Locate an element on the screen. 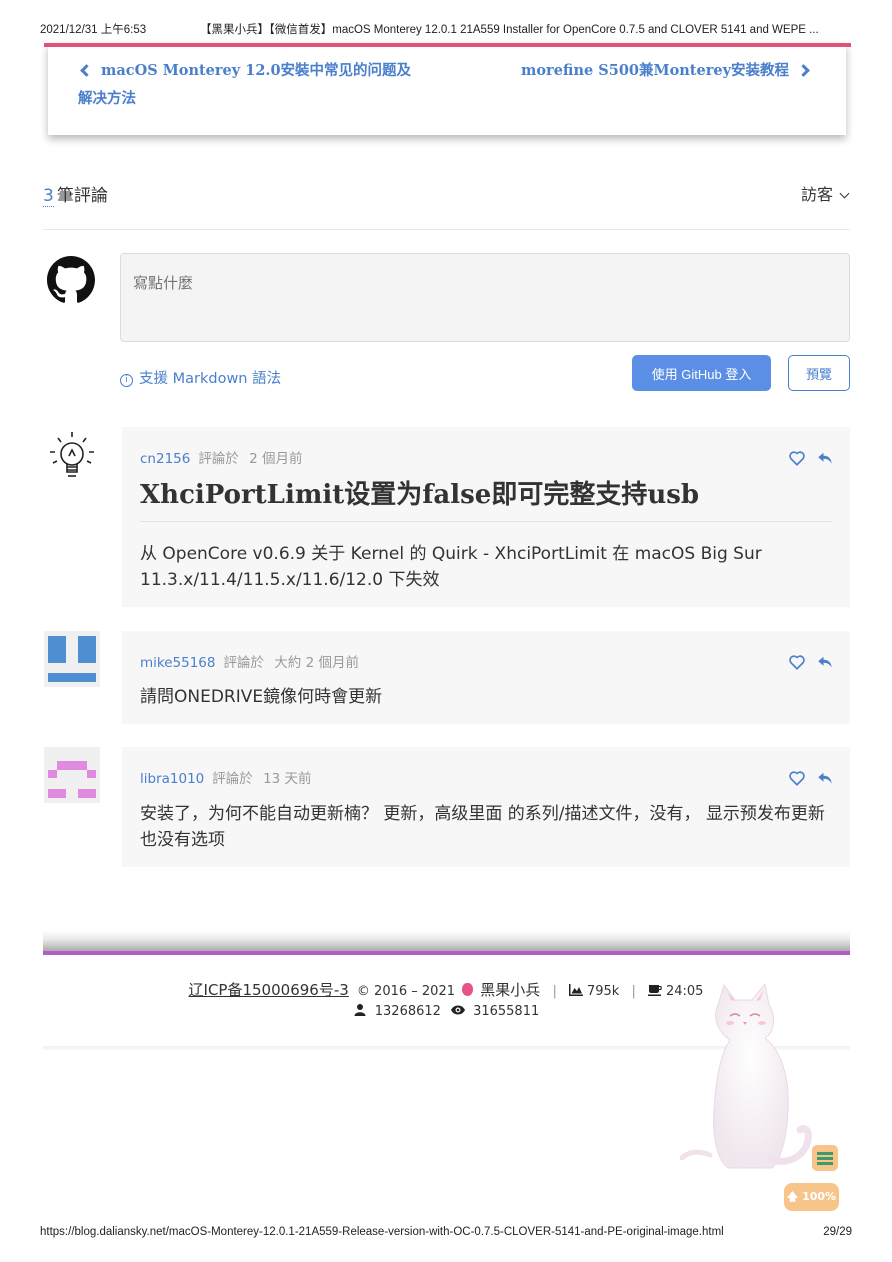 This screenshot has width=892, height=1262. back-to-top-button: 🡅 100% is located at coordinates (811, 1197).